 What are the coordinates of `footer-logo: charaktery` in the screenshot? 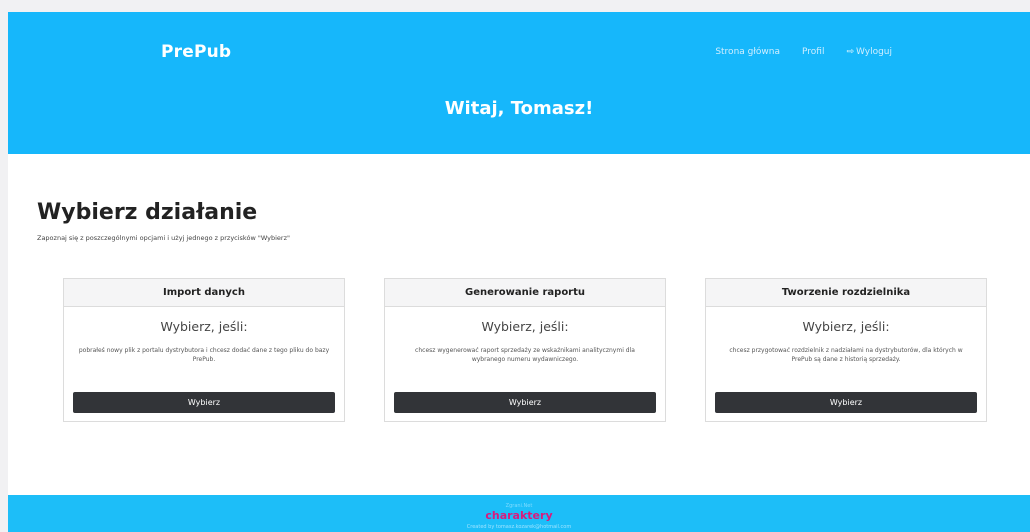 It's located at (519, 515).